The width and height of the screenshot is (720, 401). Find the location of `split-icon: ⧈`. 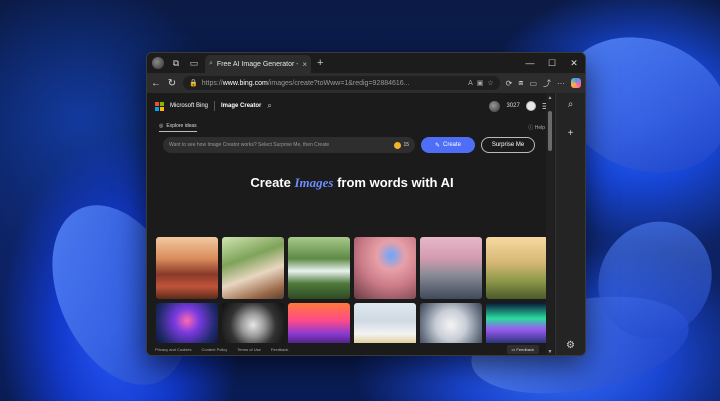

split-icon: ⧈ is located at coordinates (520, 83).